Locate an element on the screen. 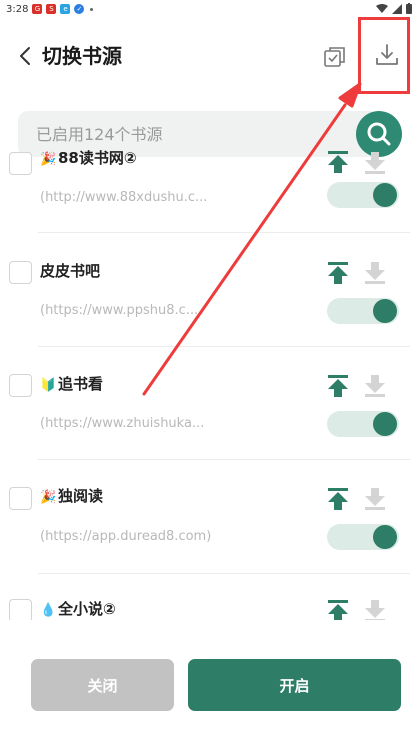 Image resolution: width=420 pixels, height=747 pixels. source-url: (https://app.duread8.com) is located at coordinates (126, 536).